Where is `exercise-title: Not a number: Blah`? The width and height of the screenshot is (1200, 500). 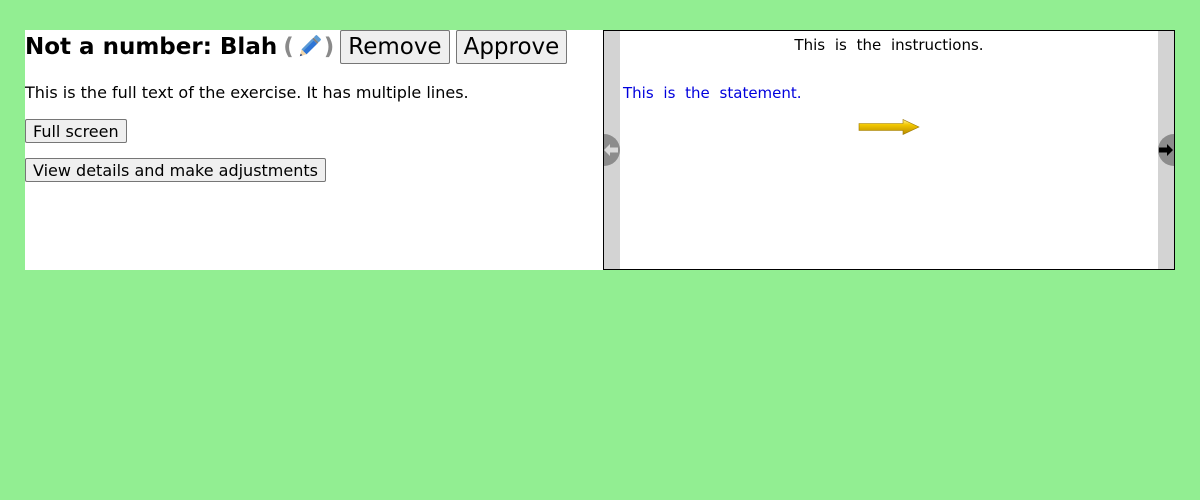
exercise-title: Not a number: Blah is located at coordinates (151, 47).